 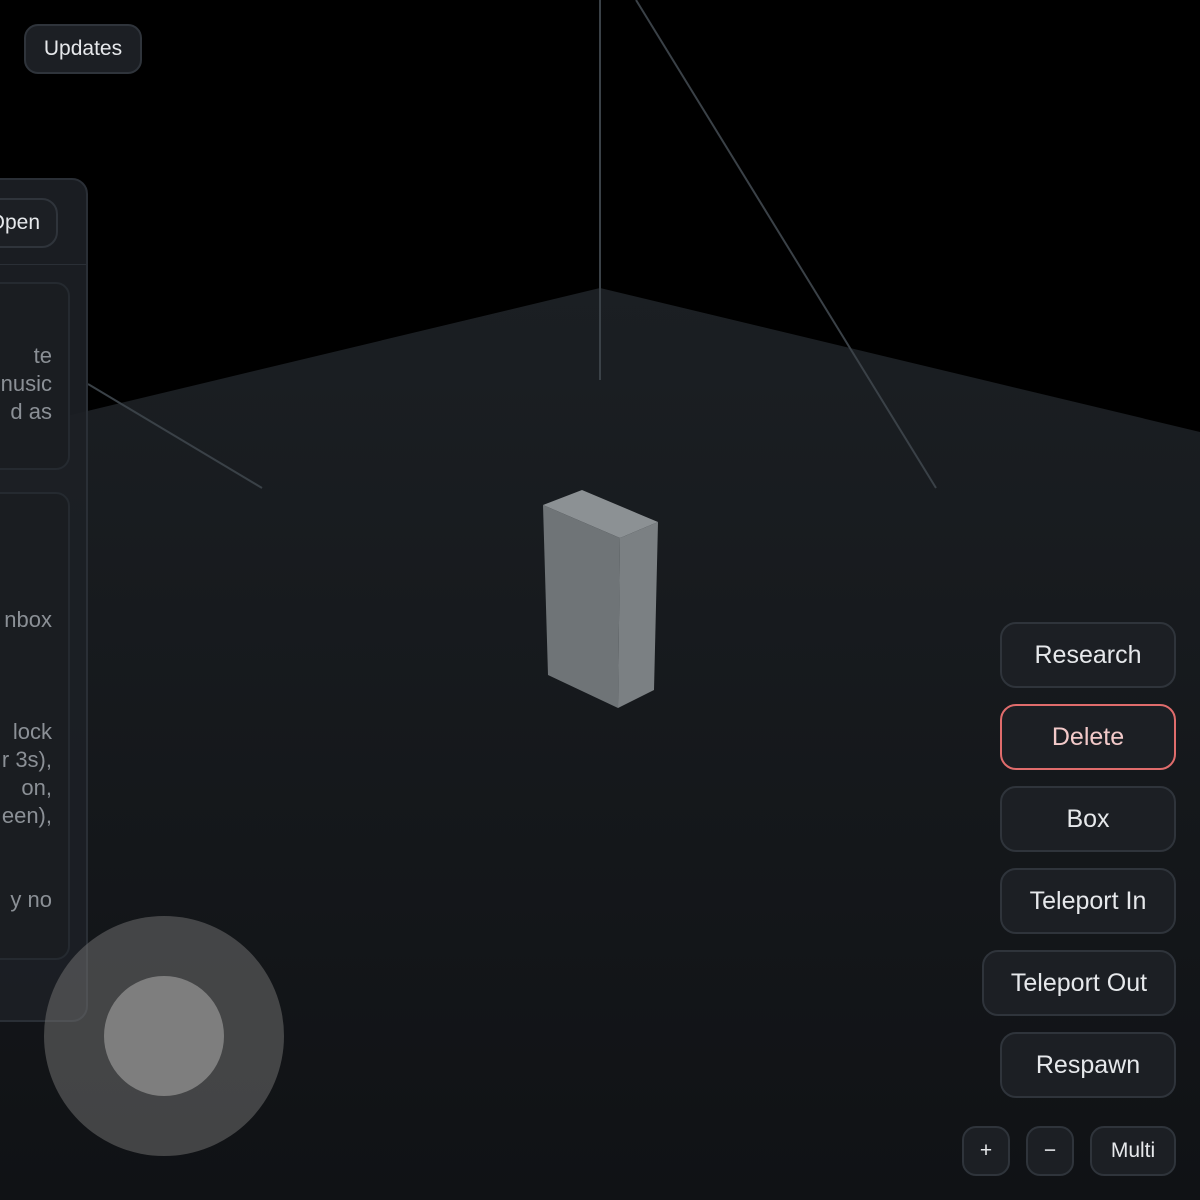 What do you see at coordinates (638, 615) in the screenshot?
I see `box-right-face` at bounding box center [638, 615].